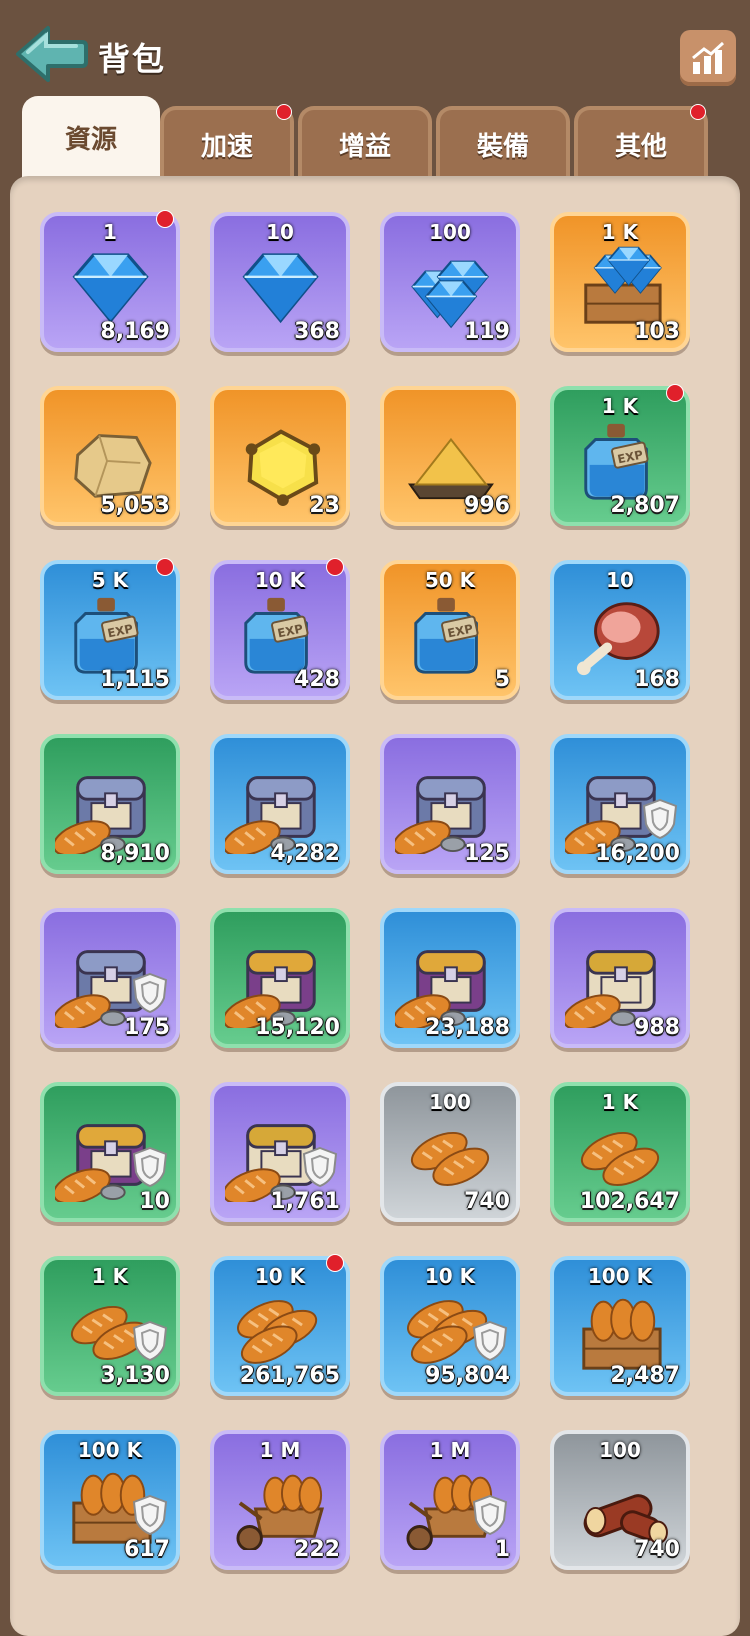 Image resolution: width=750 pixels, height=1636 pixels. I want to click on item-count: 988, so click(657, 1027).